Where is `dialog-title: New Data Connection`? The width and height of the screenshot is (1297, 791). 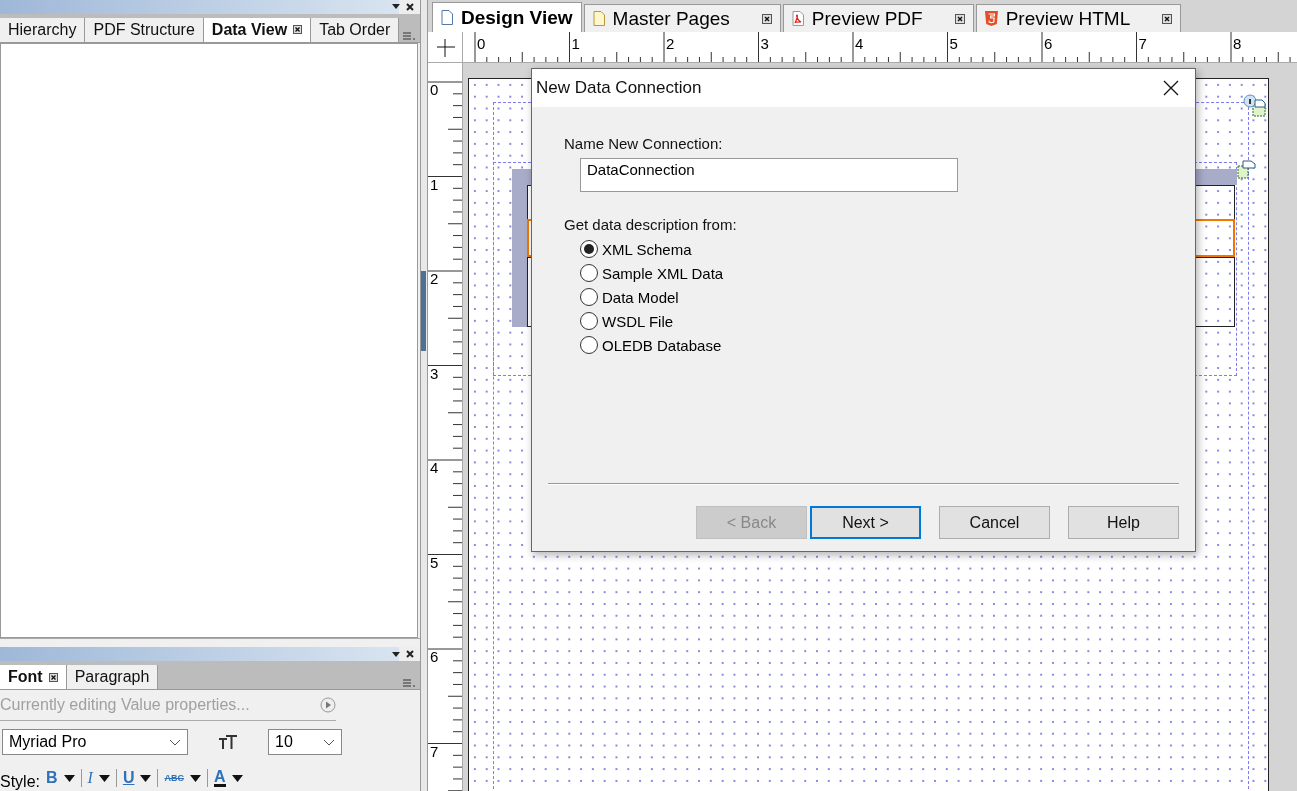 dialog-title: New Data Connection is located at coordinates (619, 88).